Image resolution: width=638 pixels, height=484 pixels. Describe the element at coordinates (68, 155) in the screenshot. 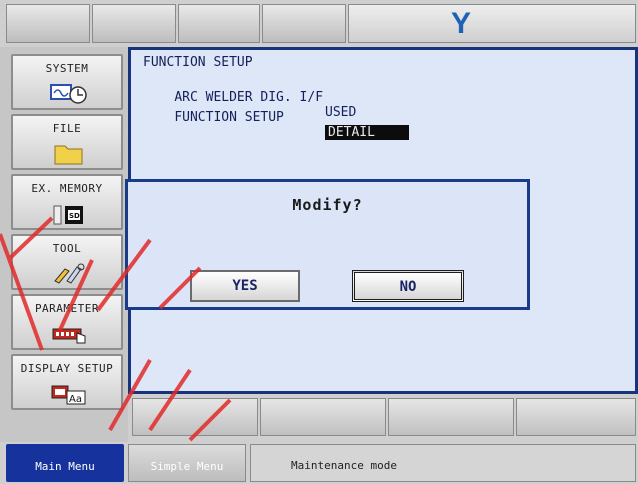

I see `folder-icon` at that location.